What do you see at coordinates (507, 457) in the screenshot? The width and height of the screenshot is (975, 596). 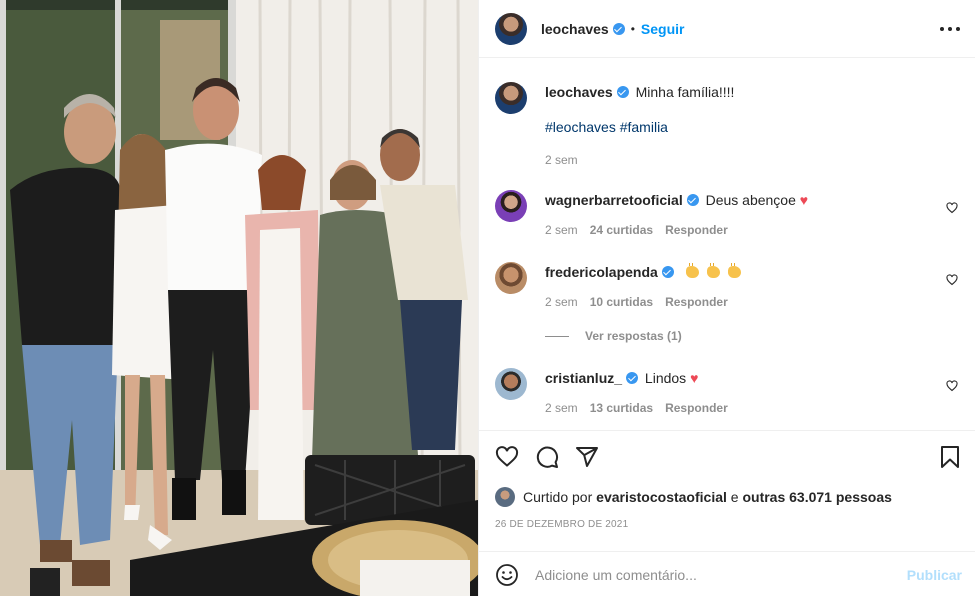 I see `heart-icon` at bounding box center [507, 457].